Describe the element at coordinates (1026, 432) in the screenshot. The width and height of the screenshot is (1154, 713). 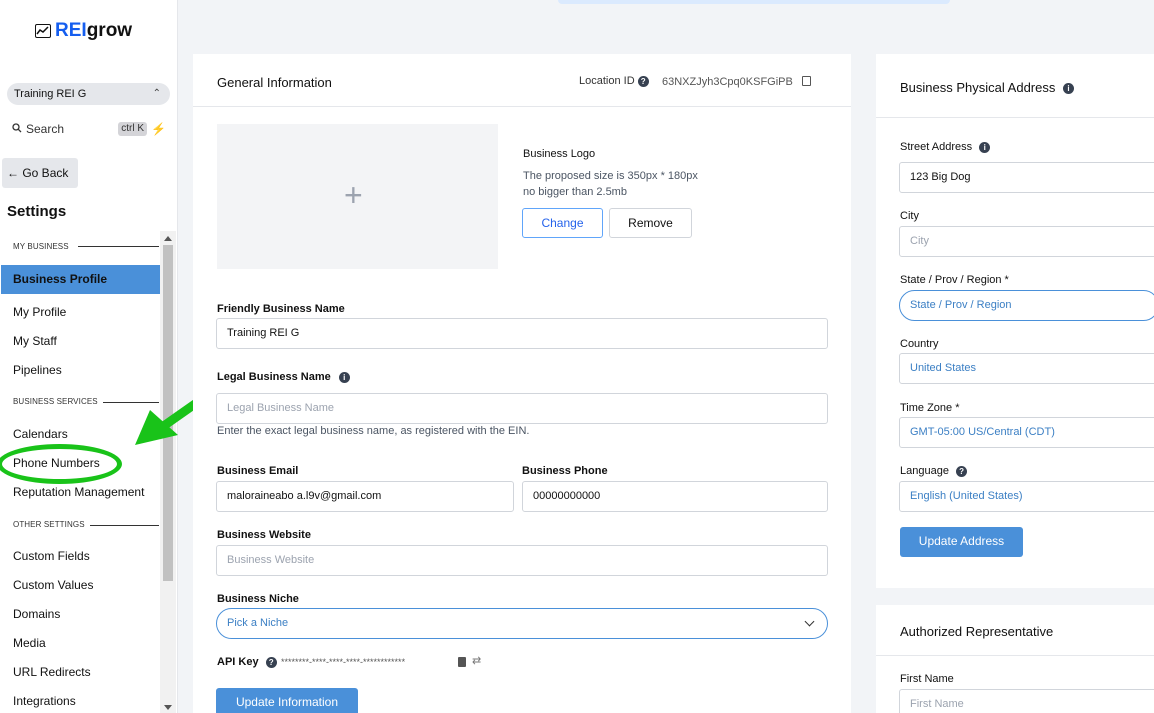
I see `timezone-select: GMT-05:00 US/Central (CDT)` at that location.